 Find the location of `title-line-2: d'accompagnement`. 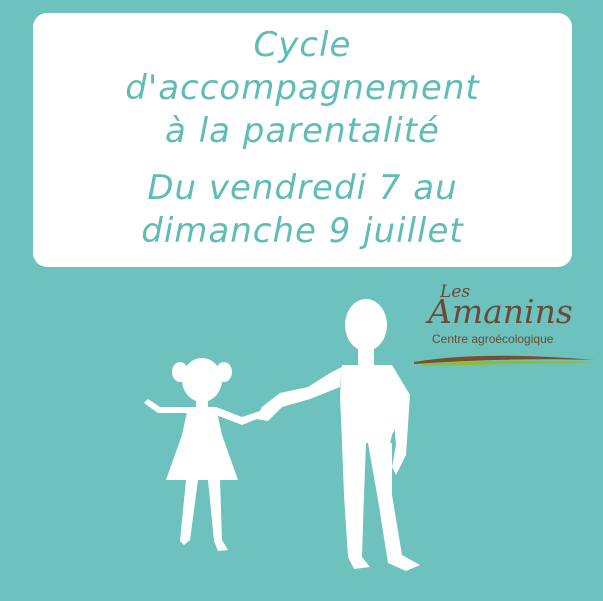

title-line-2: d'accompagnement is located at coordinates (302, 88).